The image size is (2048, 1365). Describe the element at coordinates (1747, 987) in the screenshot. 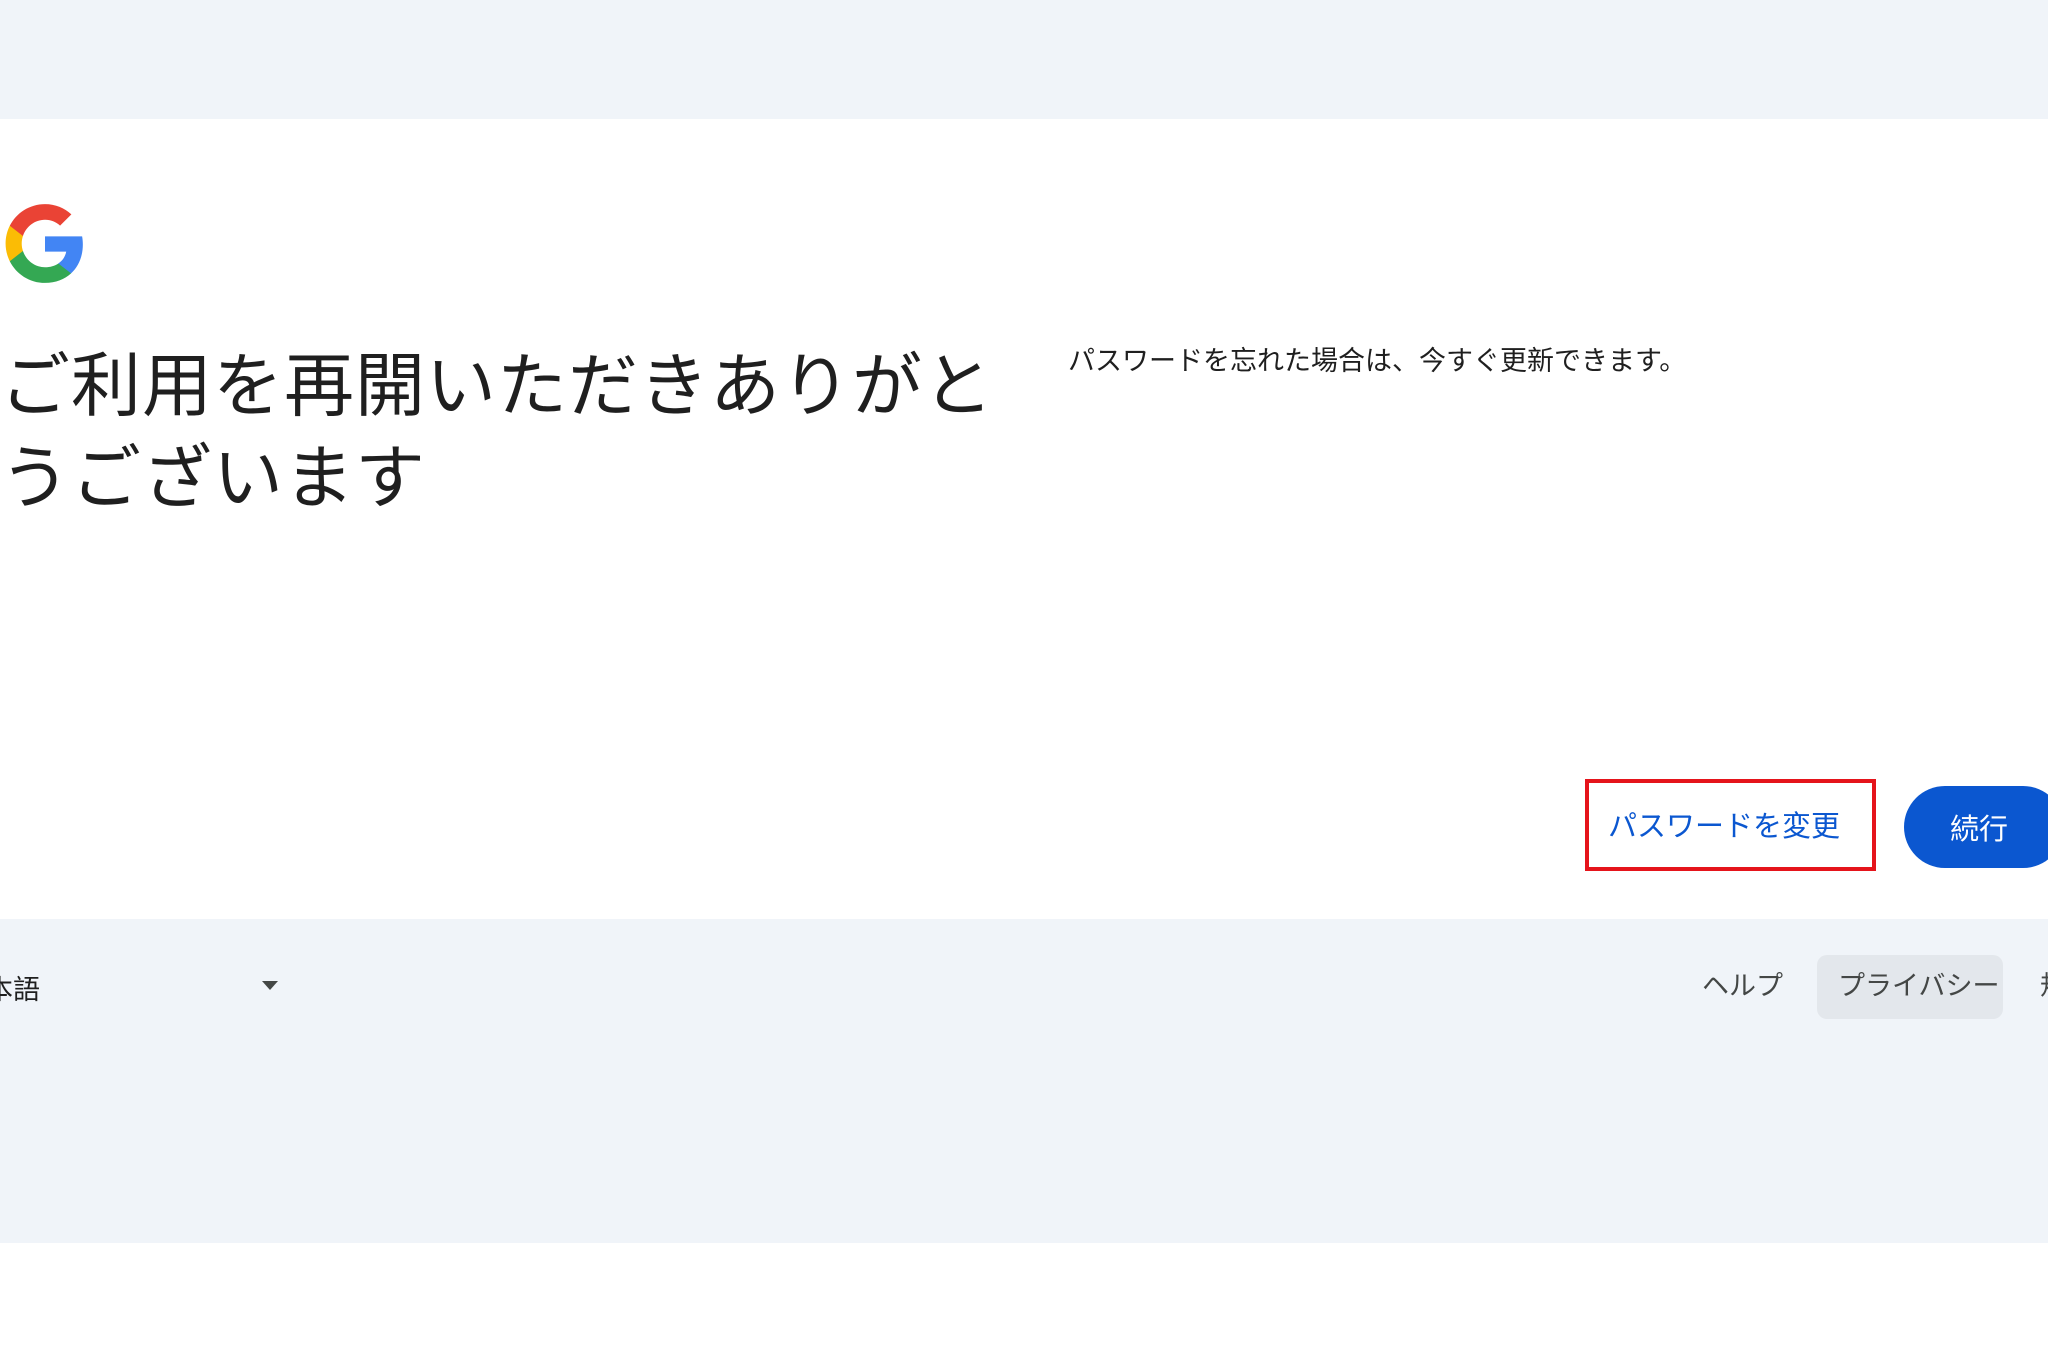

I see `footer-help-link: ヘルプ` at that location.